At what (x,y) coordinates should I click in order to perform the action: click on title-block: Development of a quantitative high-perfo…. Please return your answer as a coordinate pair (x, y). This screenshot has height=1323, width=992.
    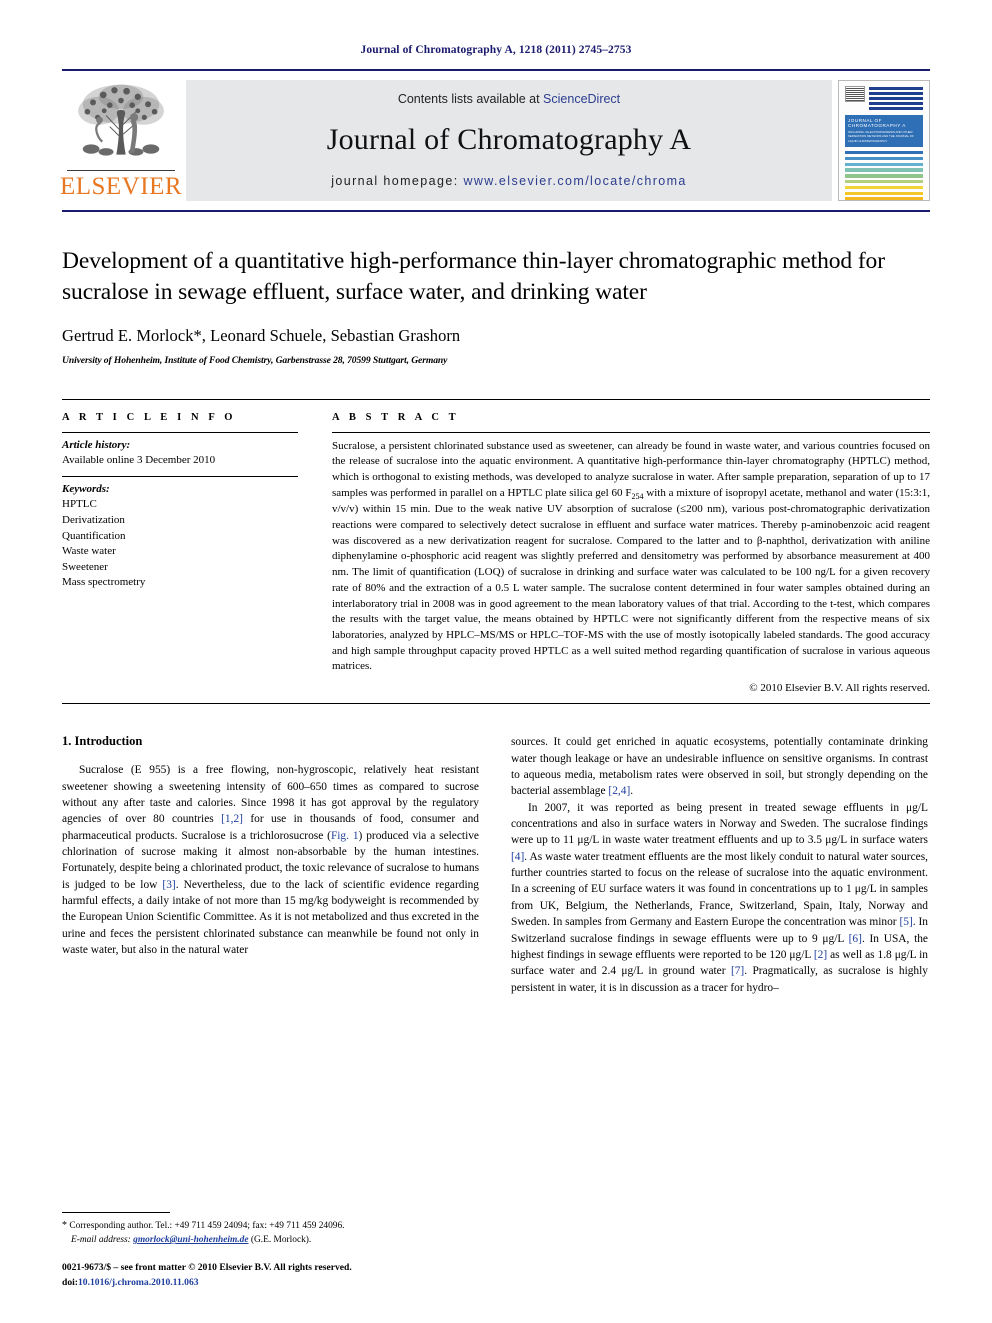
    Looking at the image, I should click on (496, 289).